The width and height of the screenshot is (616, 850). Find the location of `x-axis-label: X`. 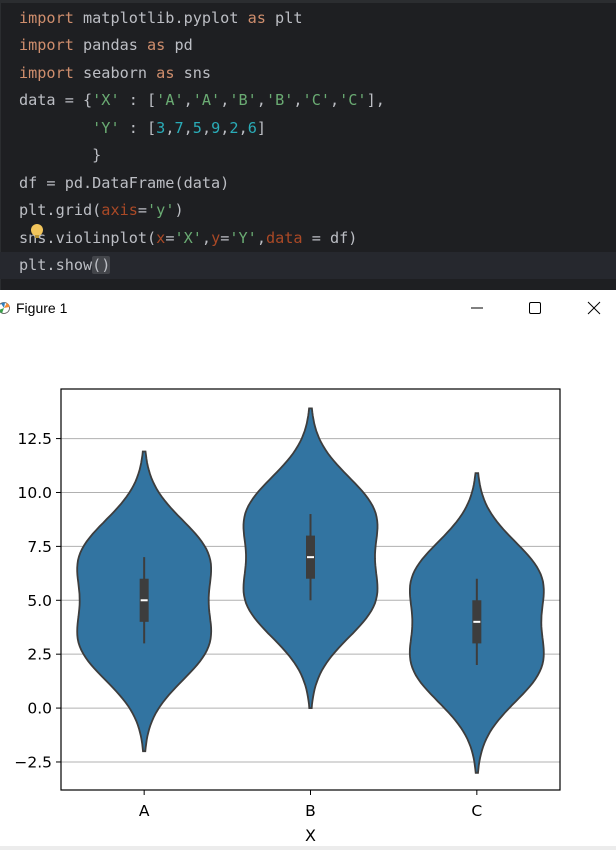

x-axis-label: X is located at coordinates (310, 835).